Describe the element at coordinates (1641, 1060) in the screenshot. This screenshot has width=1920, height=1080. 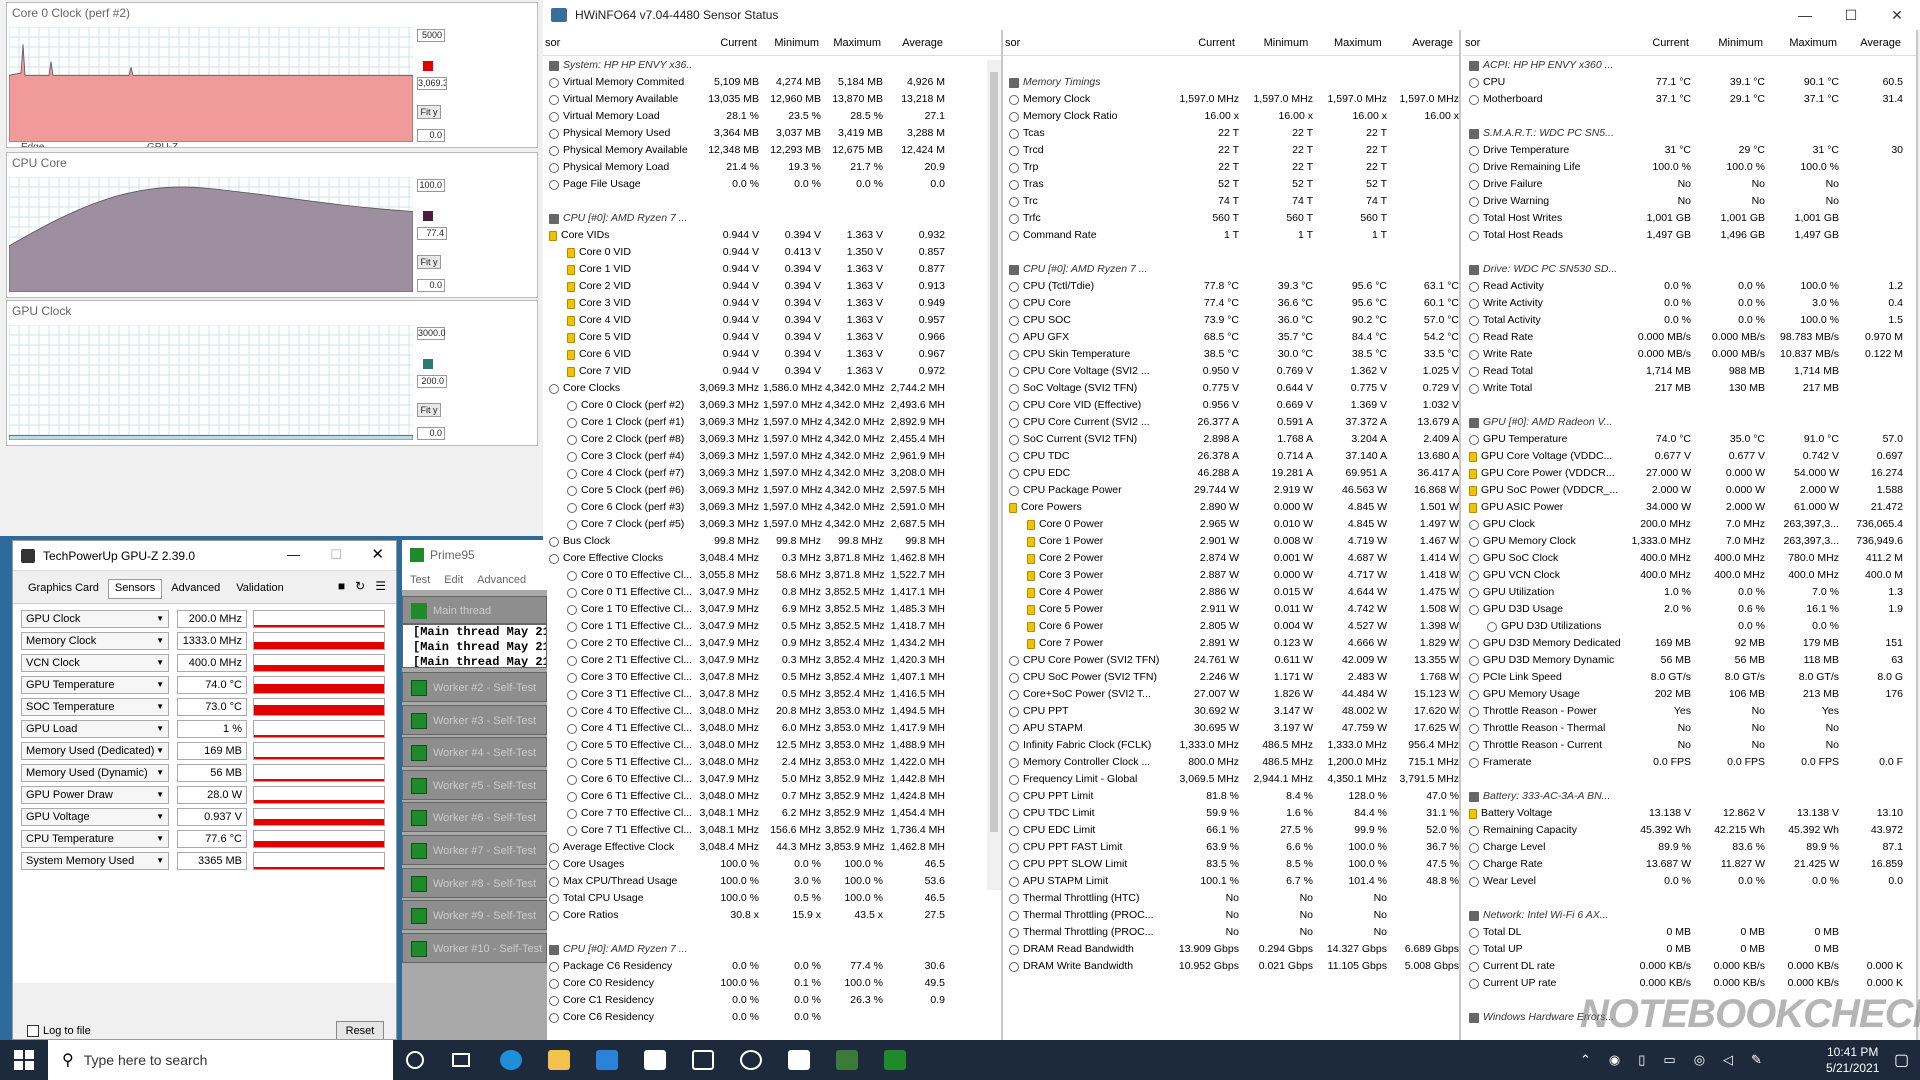
I see `phone-icon: ▯` at that location.